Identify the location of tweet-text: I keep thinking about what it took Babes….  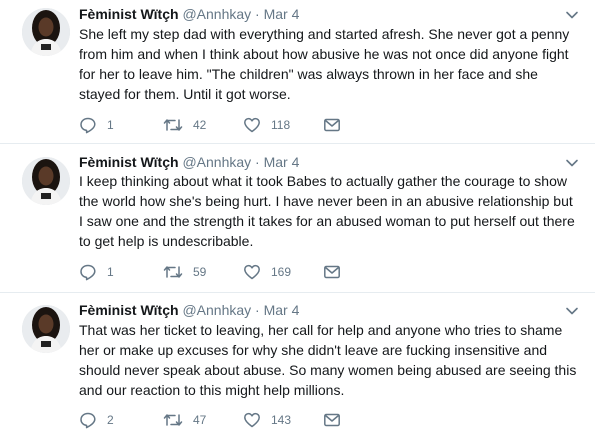
(327, 211).